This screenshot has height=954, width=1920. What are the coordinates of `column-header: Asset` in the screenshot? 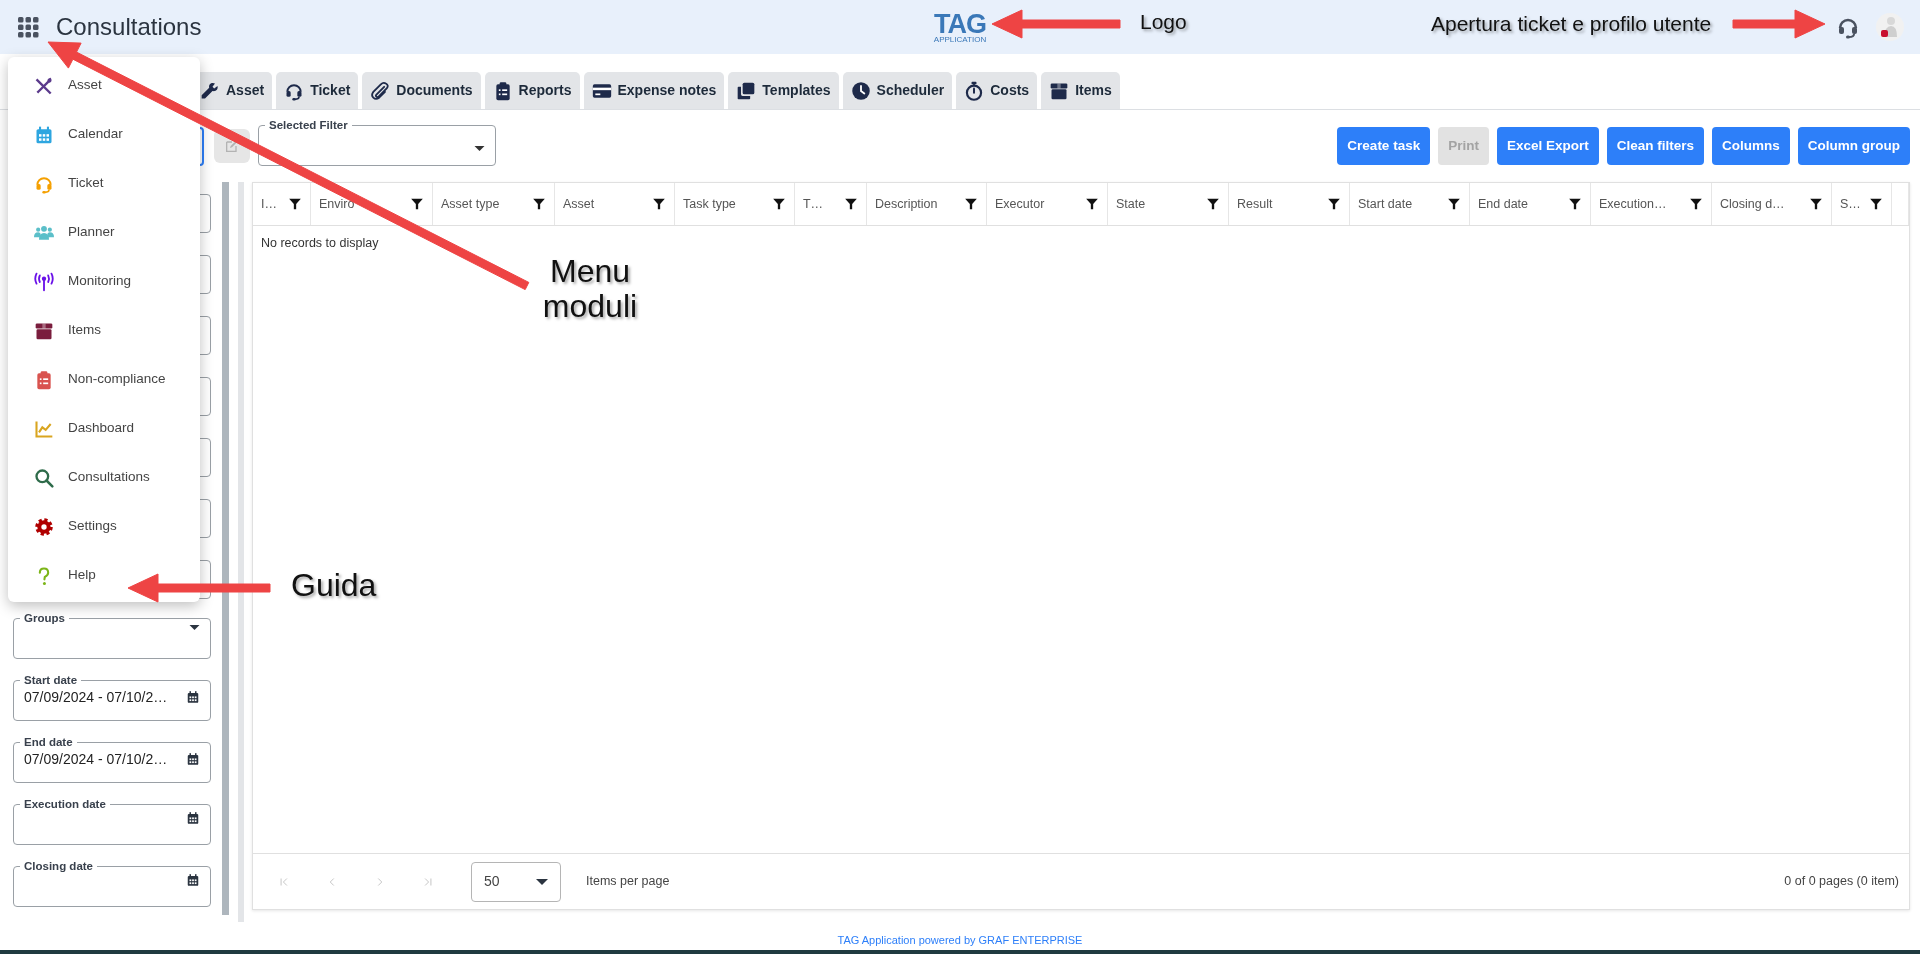 It's located at (579, 204).